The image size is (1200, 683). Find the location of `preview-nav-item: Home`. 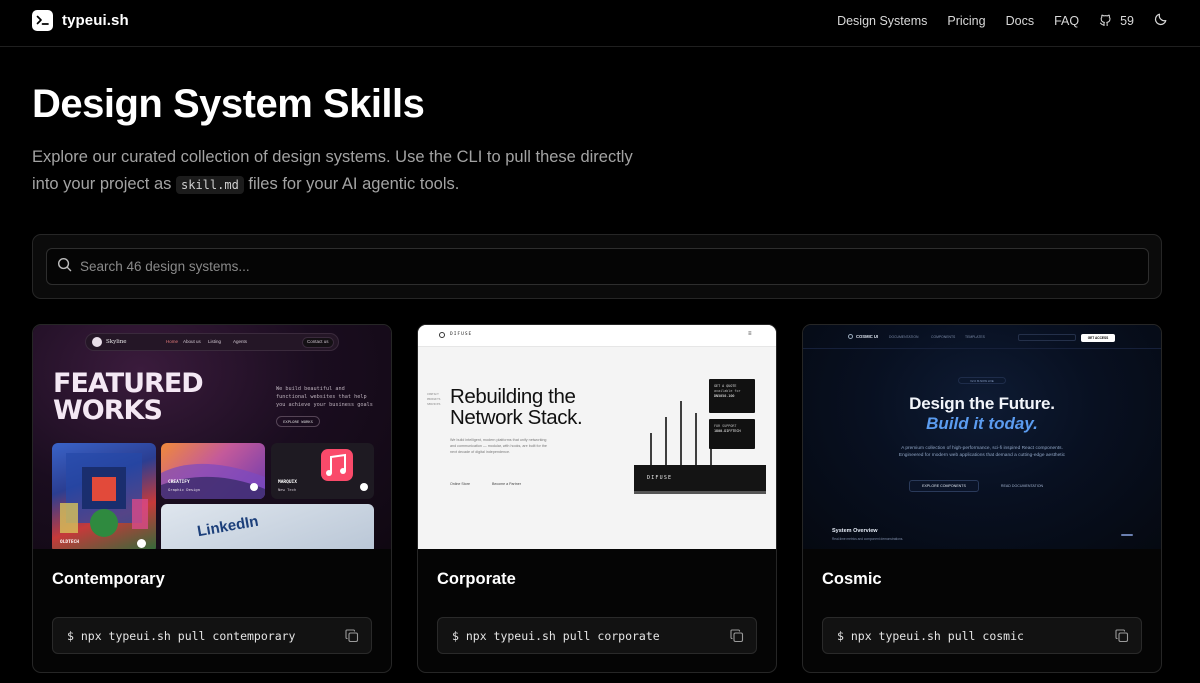

preview-nav-item: Home is located at coordinates (172, 341).